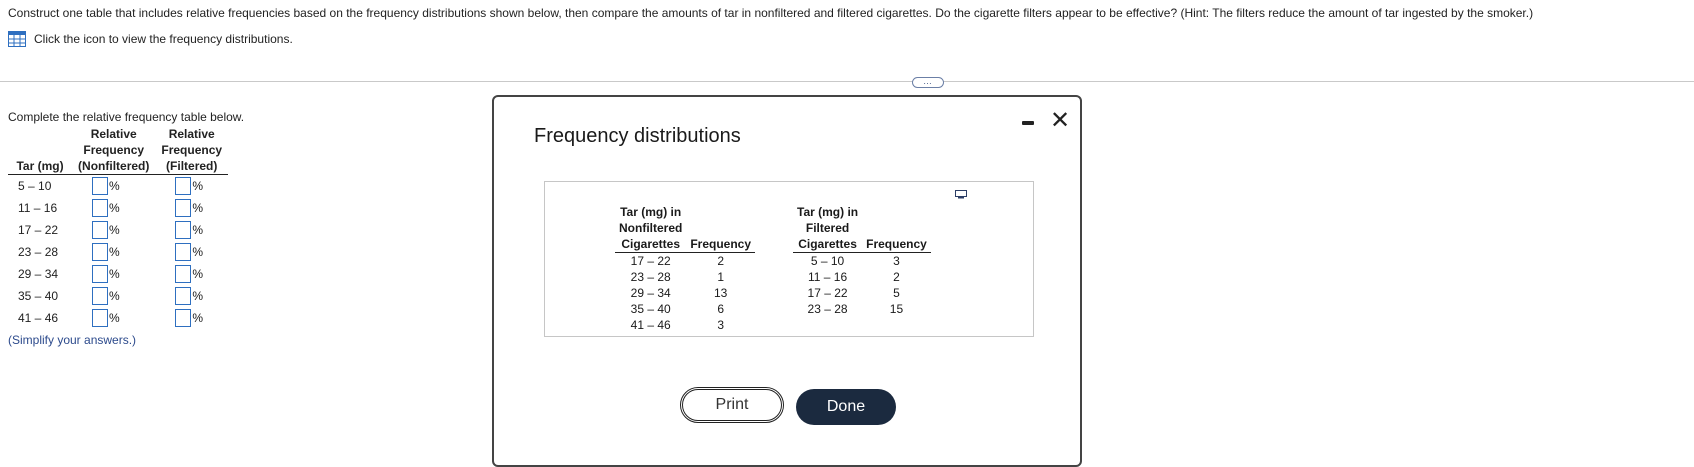  I want to click on table-row: 17 – 22 % %, so click(118, 230).